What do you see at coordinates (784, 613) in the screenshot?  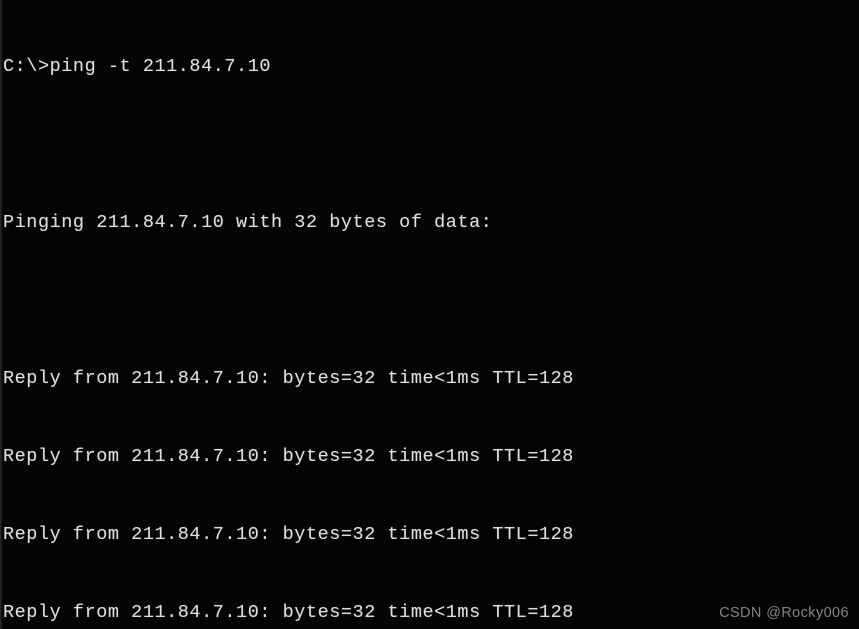 I see `csdn-watermark: CSDN @Rocky006` at bounding box center [784, 613].